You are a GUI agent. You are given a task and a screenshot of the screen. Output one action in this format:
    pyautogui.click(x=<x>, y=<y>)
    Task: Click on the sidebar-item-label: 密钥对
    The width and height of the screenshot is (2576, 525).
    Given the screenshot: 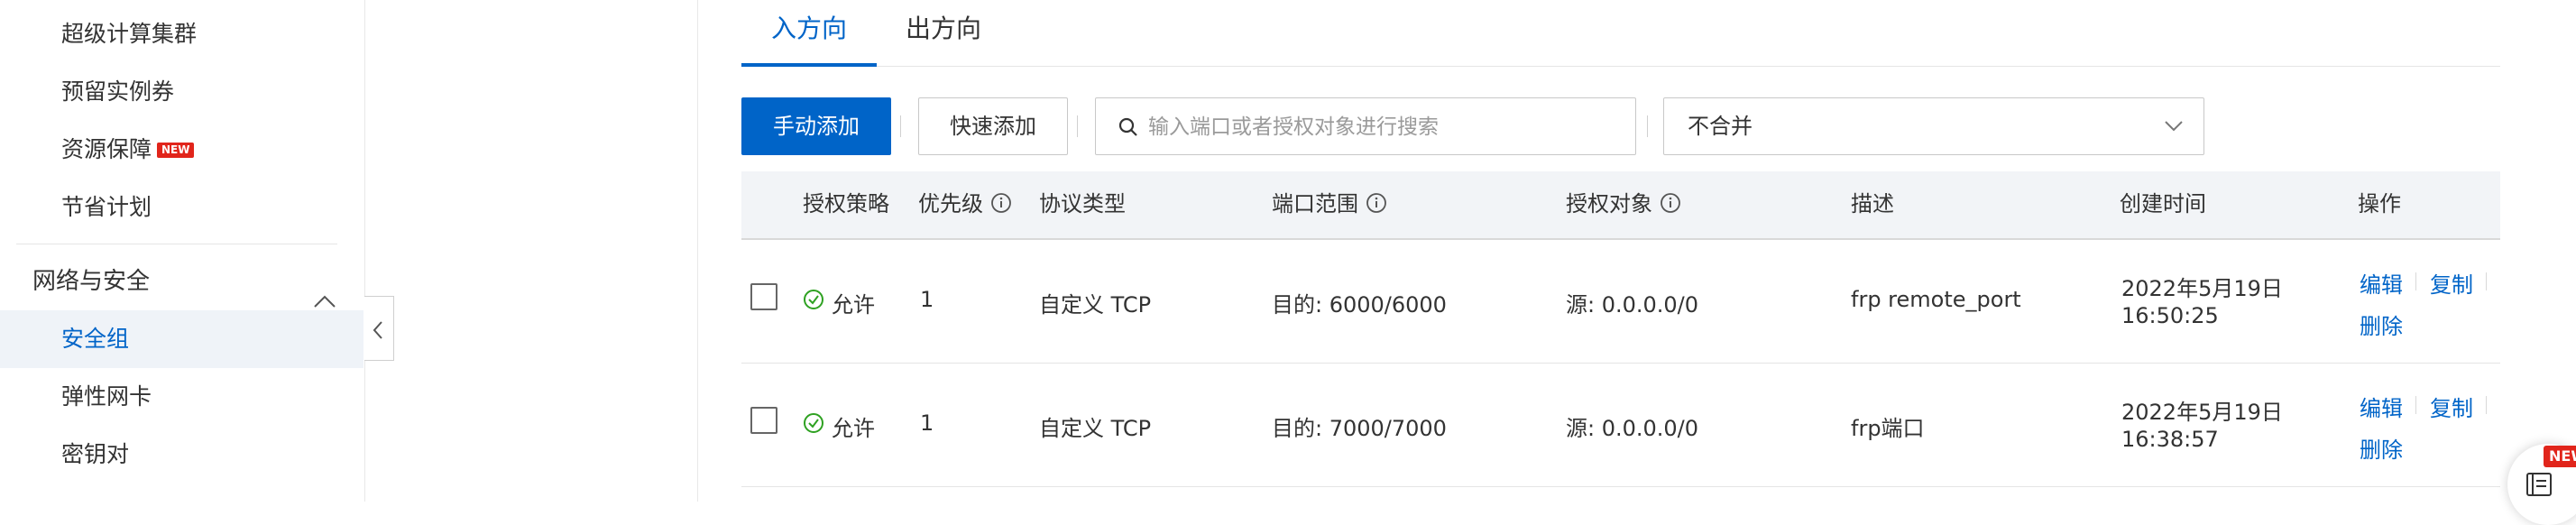 What is the action you would take?
    pyautogui.click(x=96, y=454)
    